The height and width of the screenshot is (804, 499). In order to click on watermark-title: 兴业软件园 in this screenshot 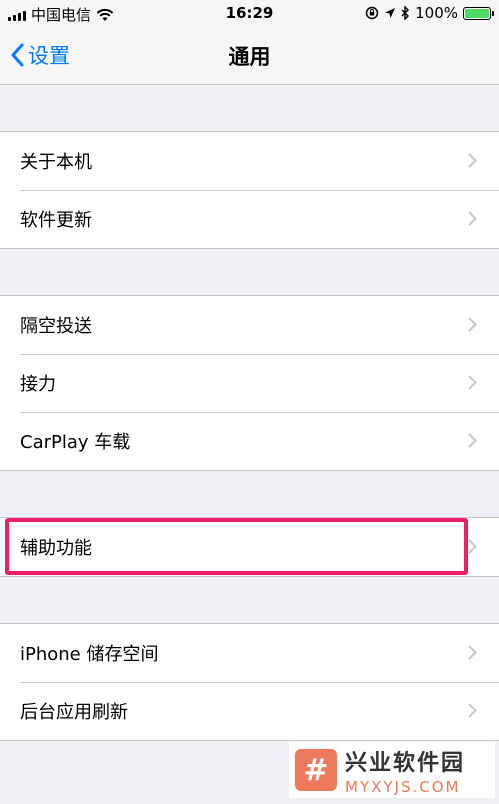, I will do `click(405, 763)`.